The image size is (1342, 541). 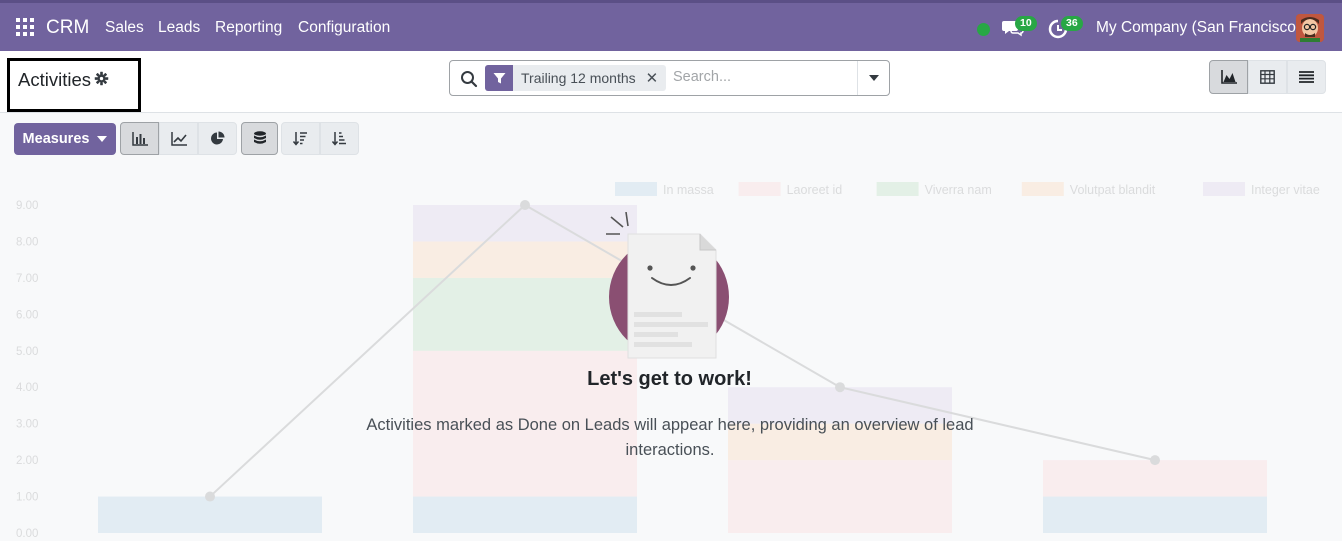 I want to click on empty-state-illustration, so click(x=667, y=285).